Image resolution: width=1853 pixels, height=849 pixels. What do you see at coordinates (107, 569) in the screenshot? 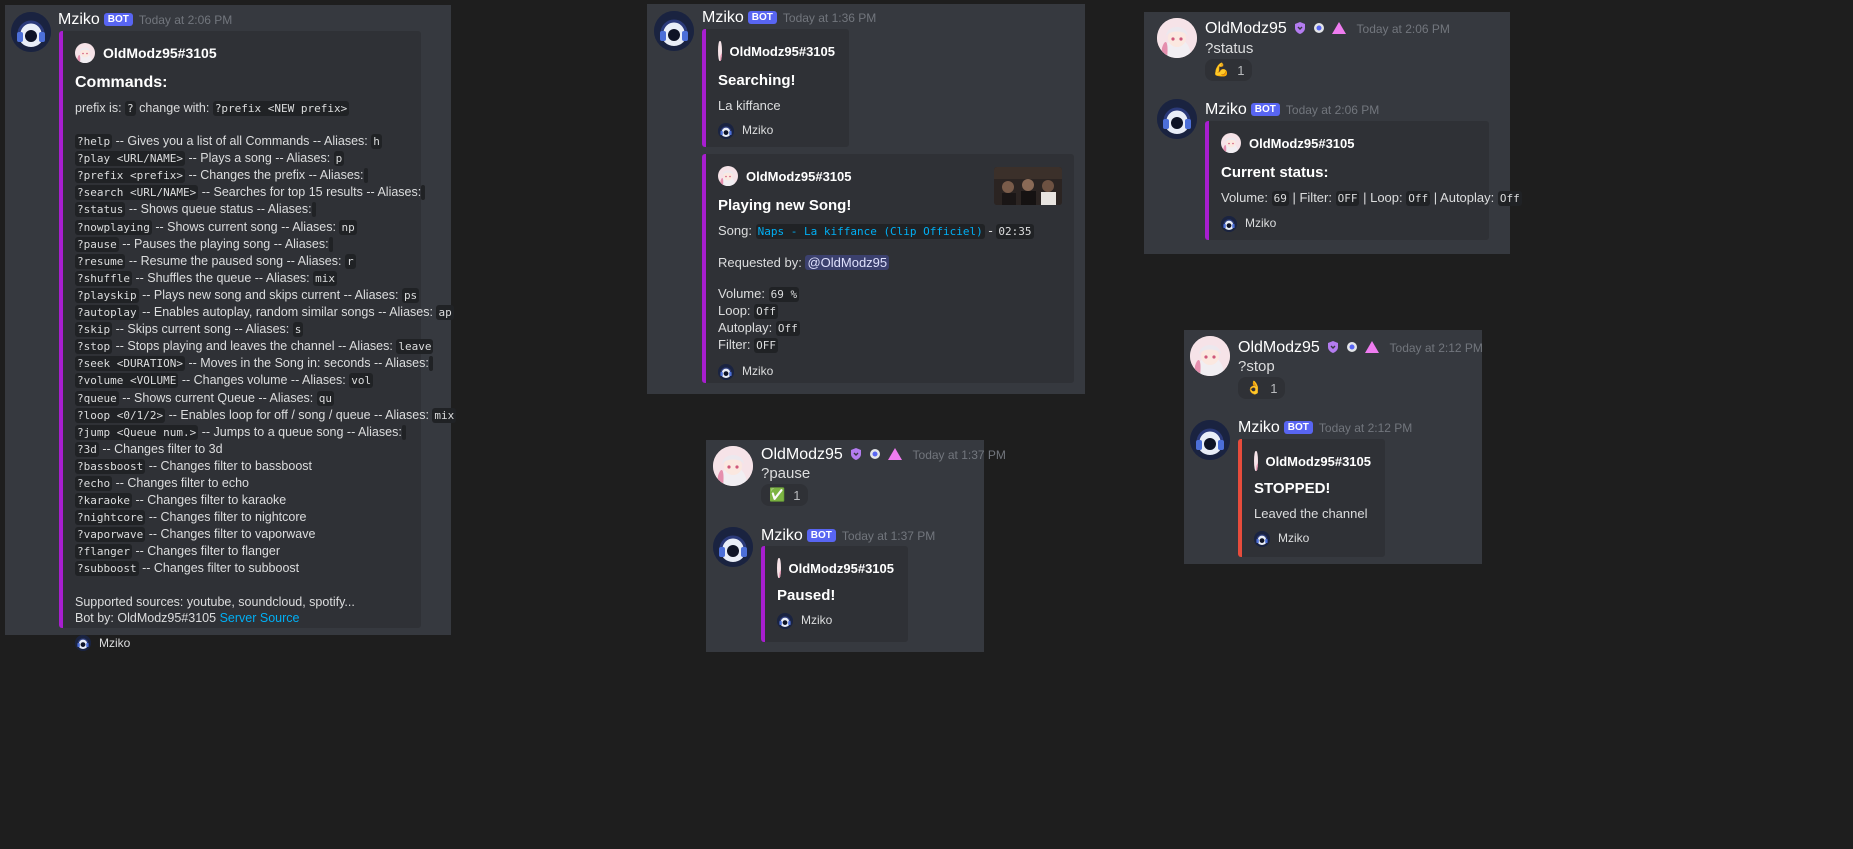
I see `command-name: ?subboost` at bounding box center [107, 569].